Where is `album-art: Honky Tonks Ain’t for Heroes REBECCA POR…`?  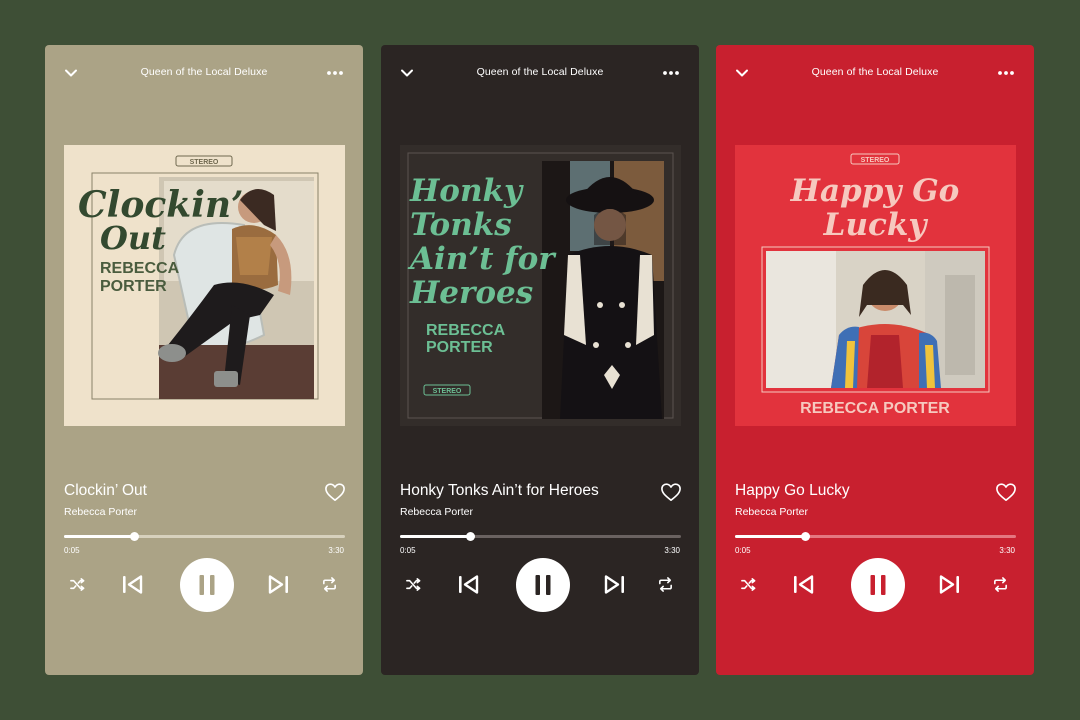
album-art: Honky Tonks Ain’t for Heroes REBECCA POR… is located at coordinates (540, 285).